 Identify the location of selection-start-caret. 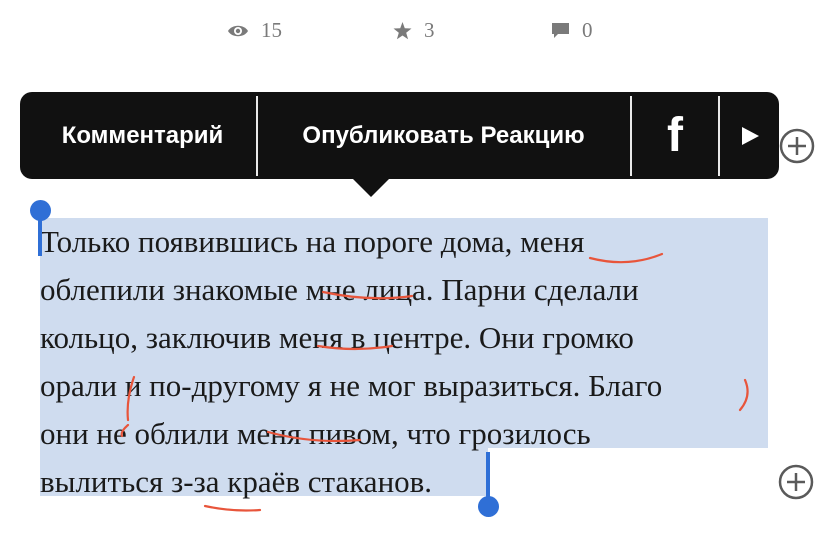
(40, 237).